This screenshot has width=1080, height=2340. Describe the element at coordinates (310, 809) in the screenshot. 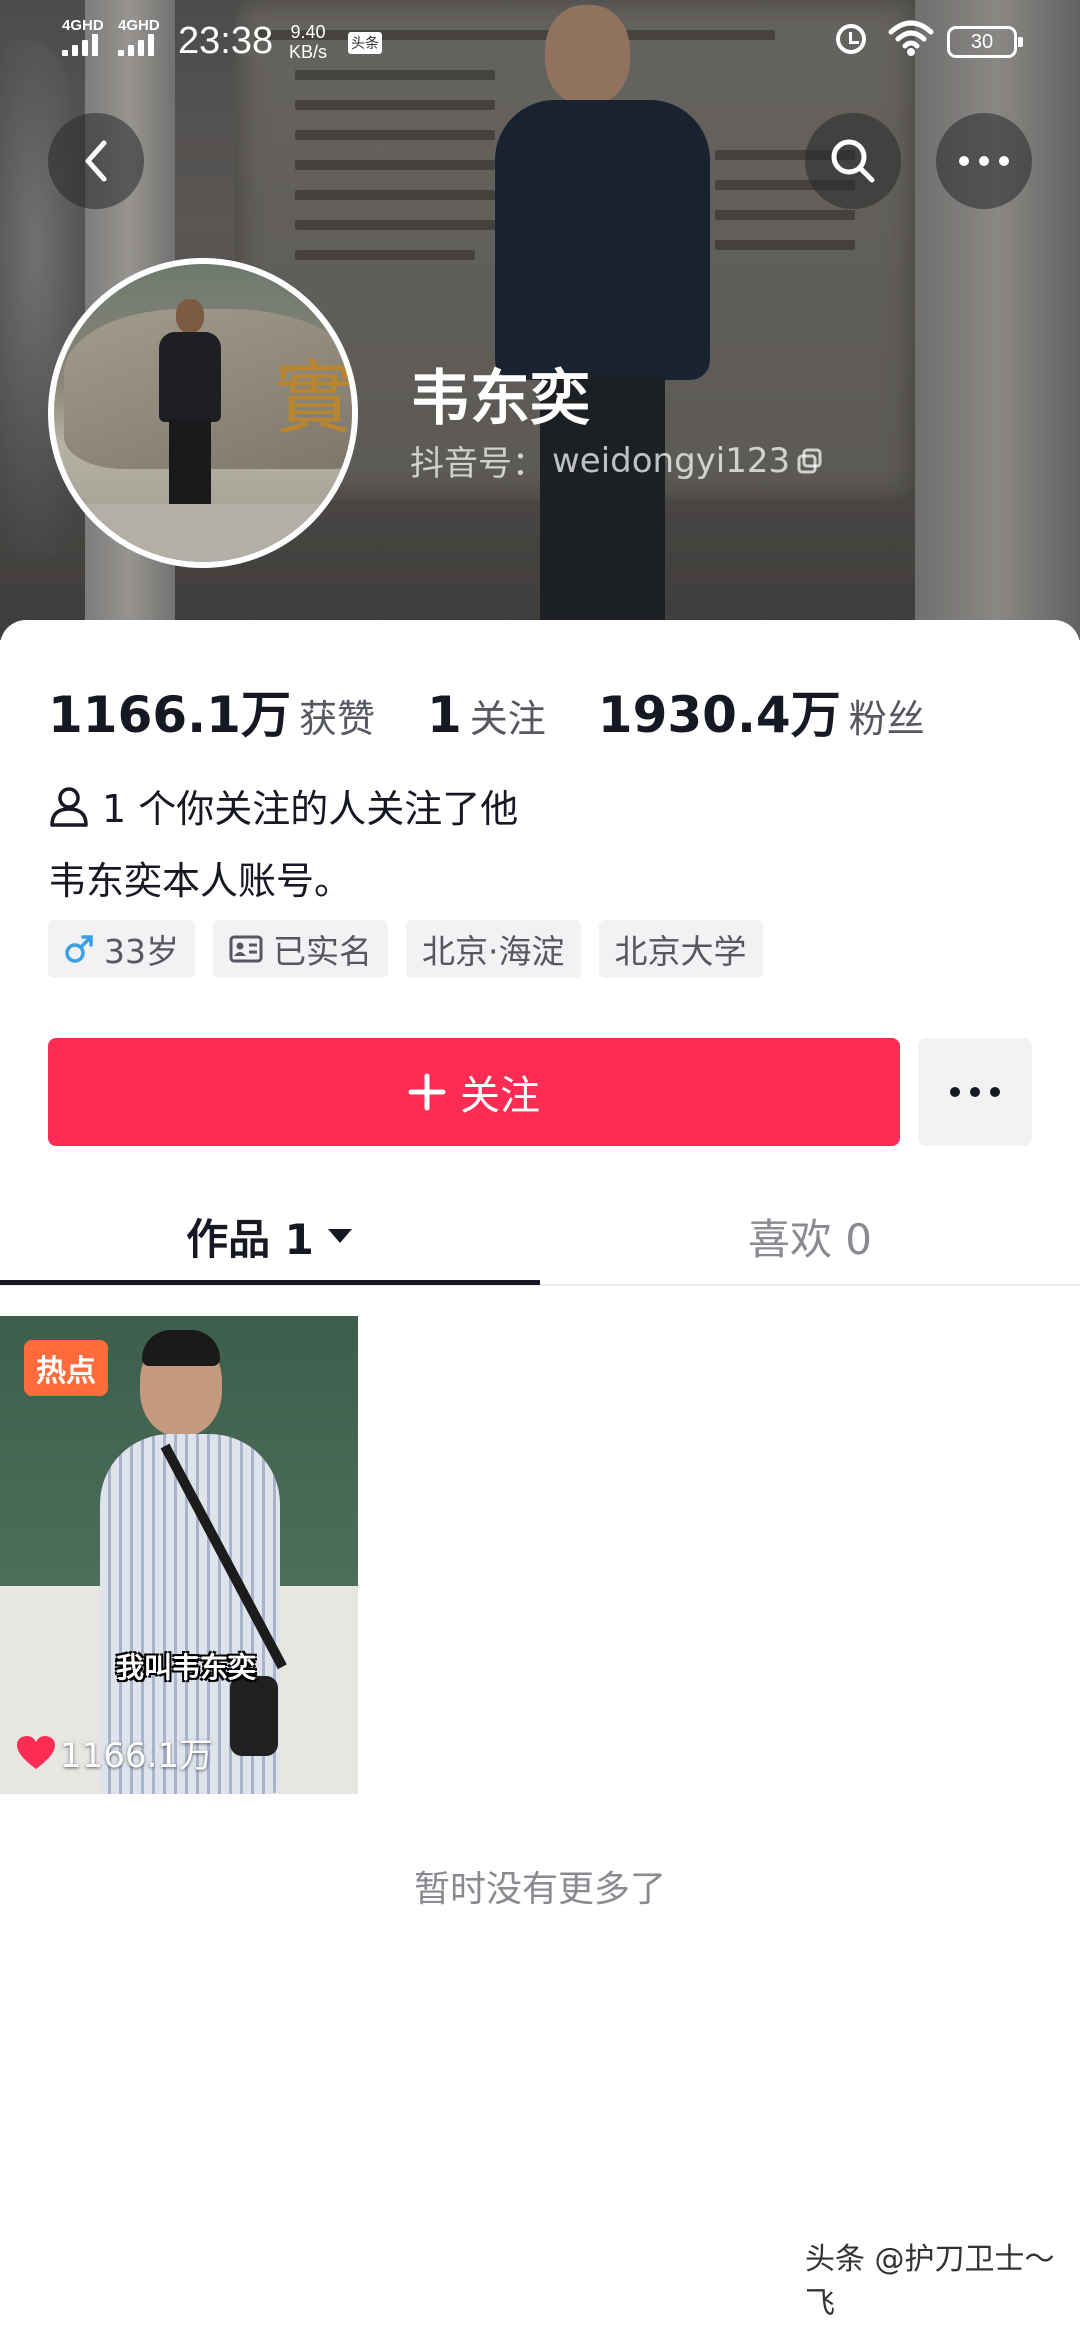

I see `mutual-follow-text: 1 个你关注的人关注了他` at that location.